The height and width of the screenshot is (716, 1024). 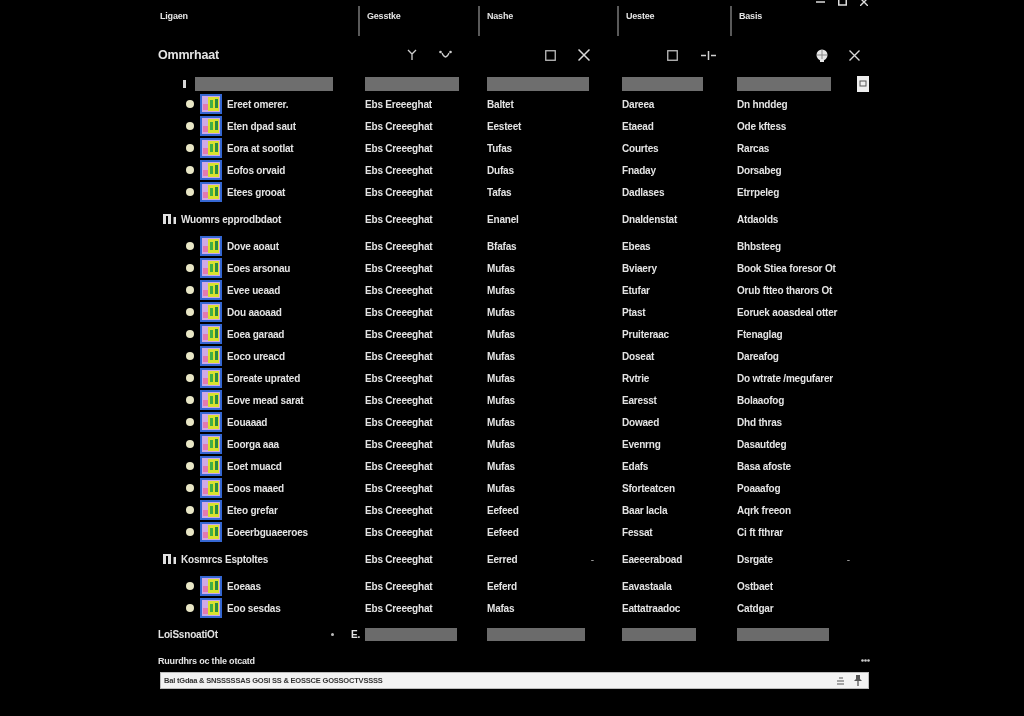 What do you see at coordinates (254, 608) in the screenshot?
I see `item-name: Eoo sesdas` at bounding box center [254, 608].